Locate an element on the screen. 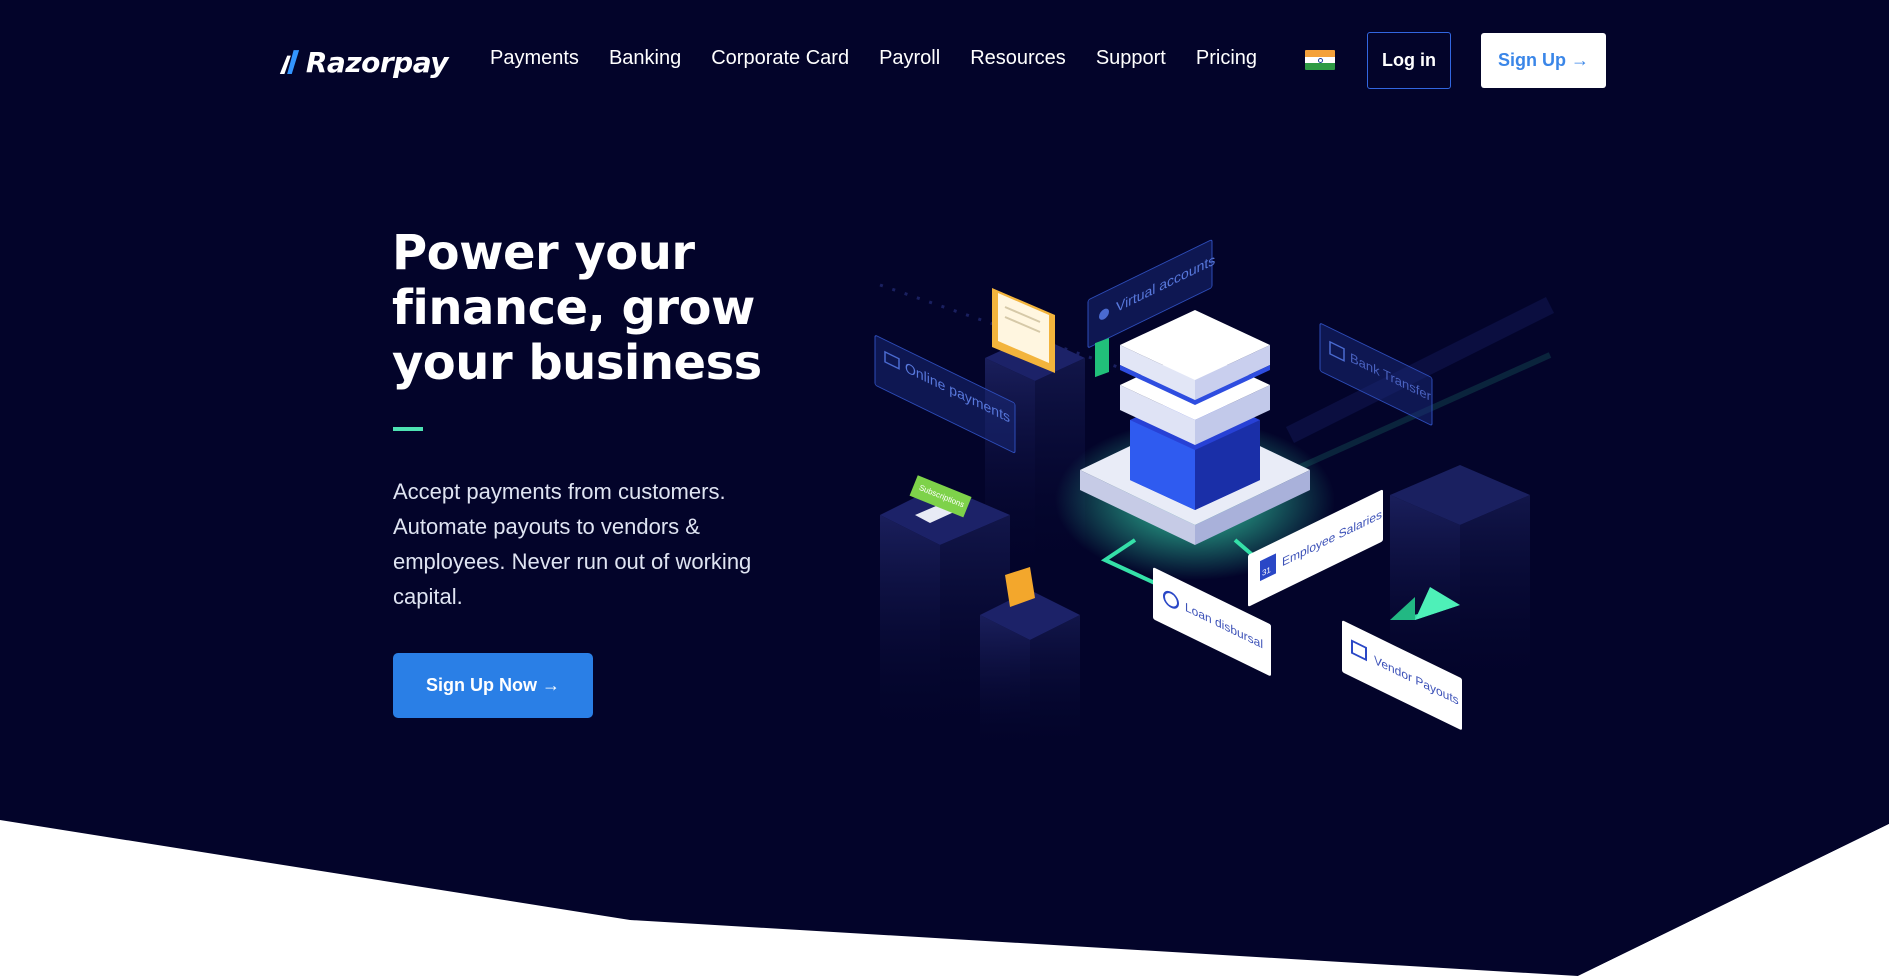 The image size is (1889, 976). razorpay-logo: Razorpay is located at coordinates (363, 62).